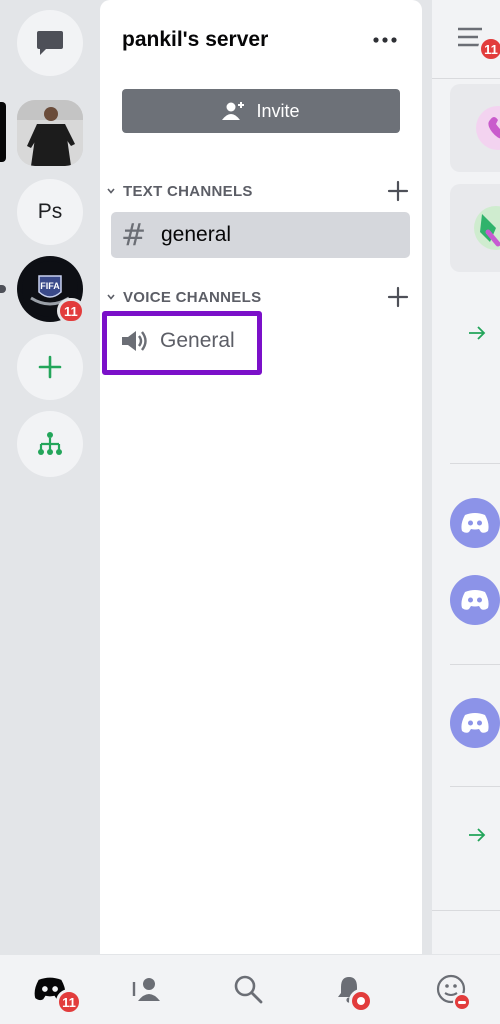 This screenshot has width=500, height=1024. I want to click on category-voice-label: VOICE CHANNELS, so click(192, 297).